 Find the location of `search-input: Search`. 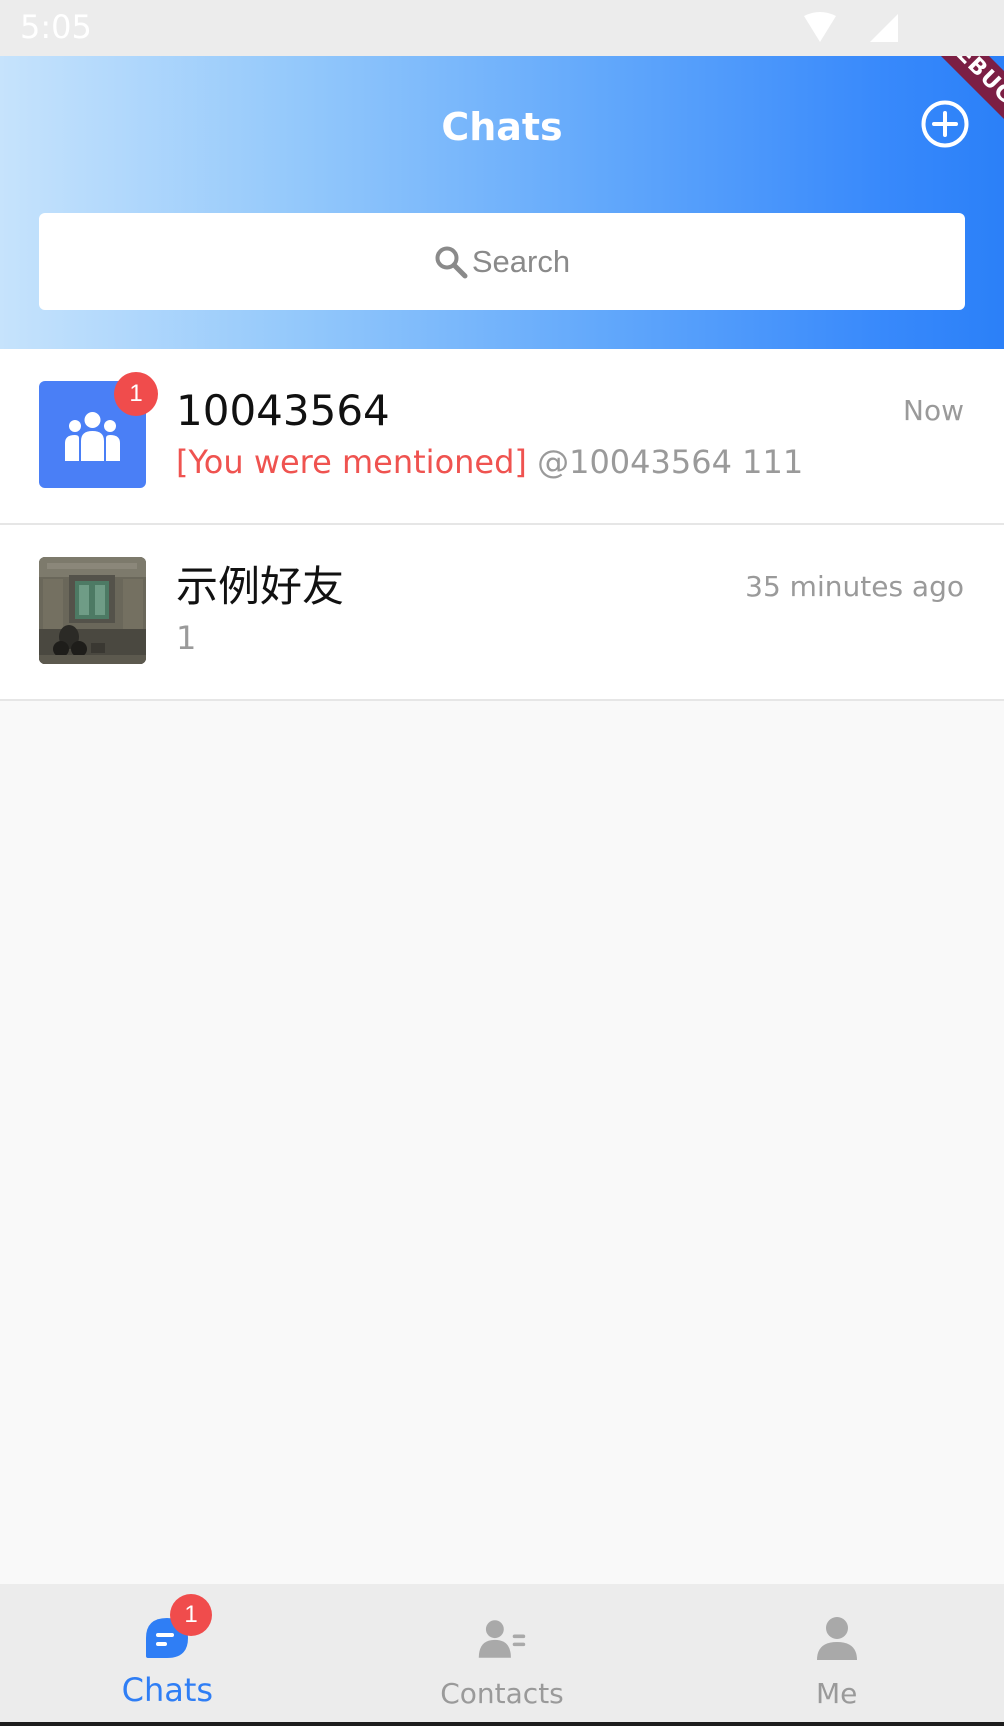

search-input: Search is located at coordinates (502, 261).